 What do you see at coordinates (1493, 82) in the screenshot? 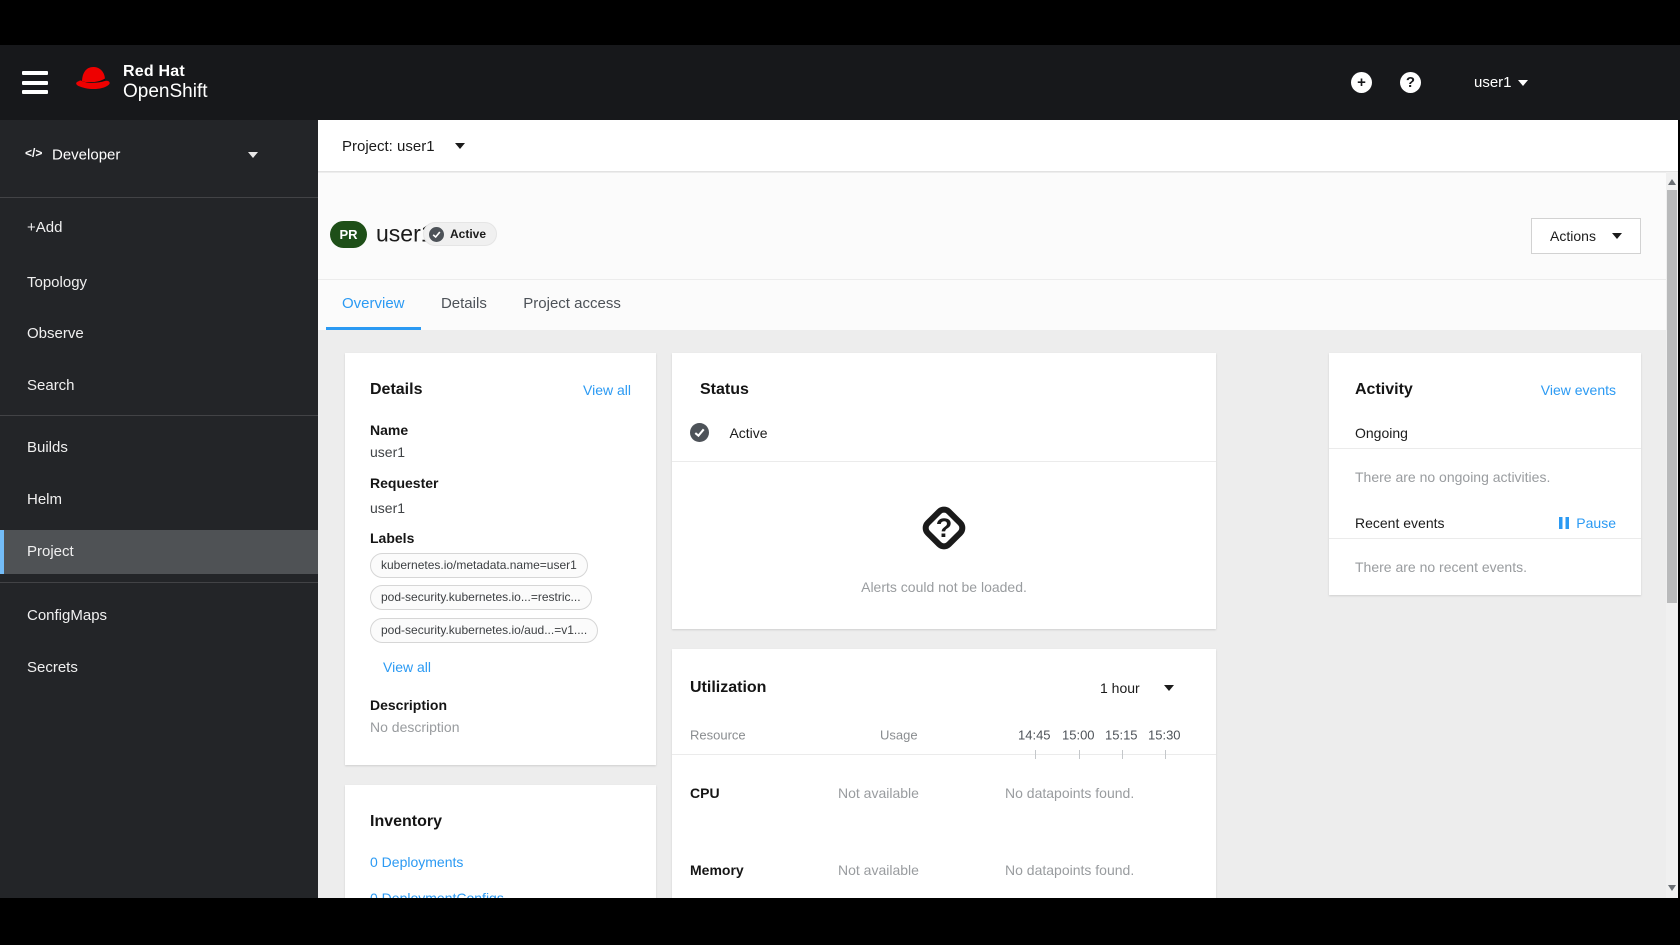
I see `user-menu-label: user1` at bounding box center [1493, 82].